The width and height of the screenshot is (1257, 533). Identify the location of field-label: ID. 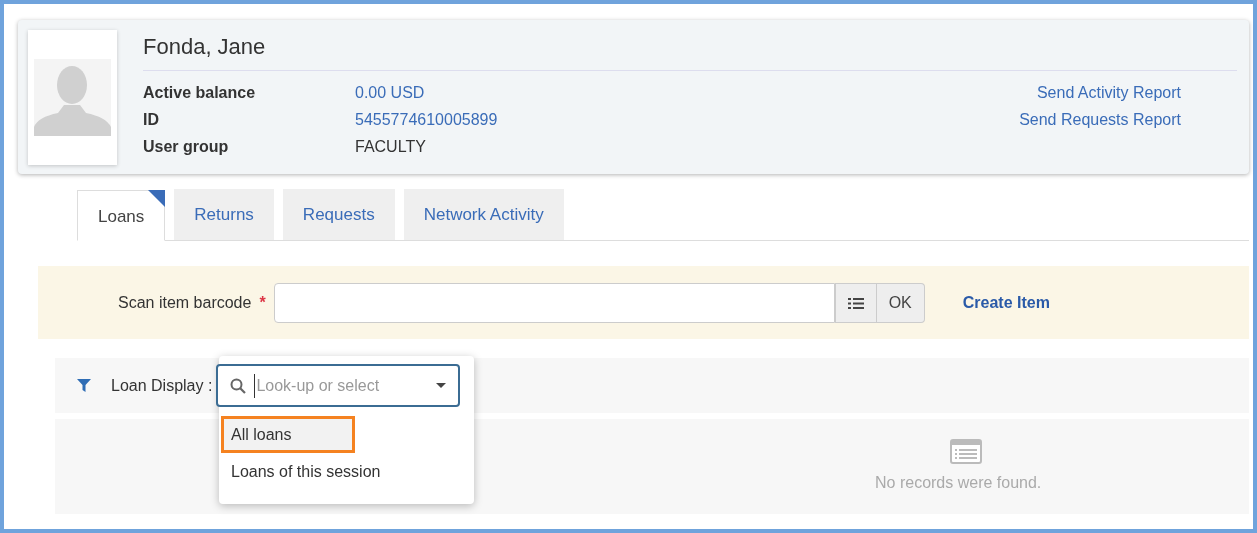
(151, 120).